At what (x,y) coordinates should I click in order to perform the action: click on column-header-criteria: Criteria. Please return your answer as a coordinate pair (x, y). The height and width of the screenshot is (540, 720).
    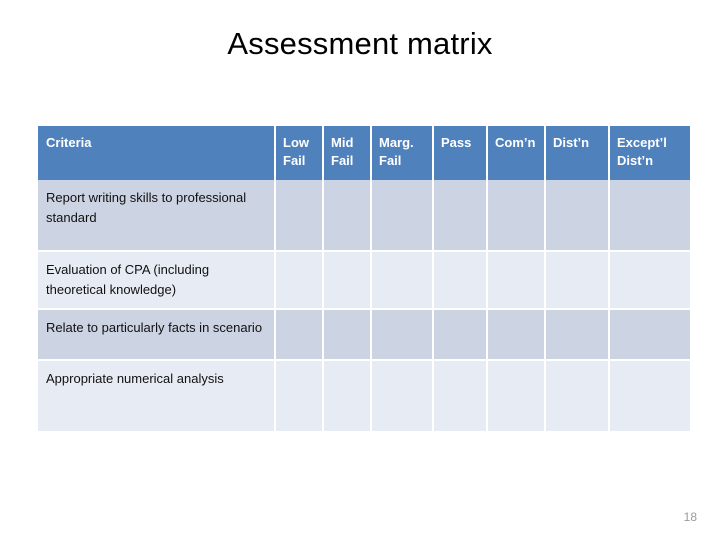
    Looking at the image, I should click on (157, 153).